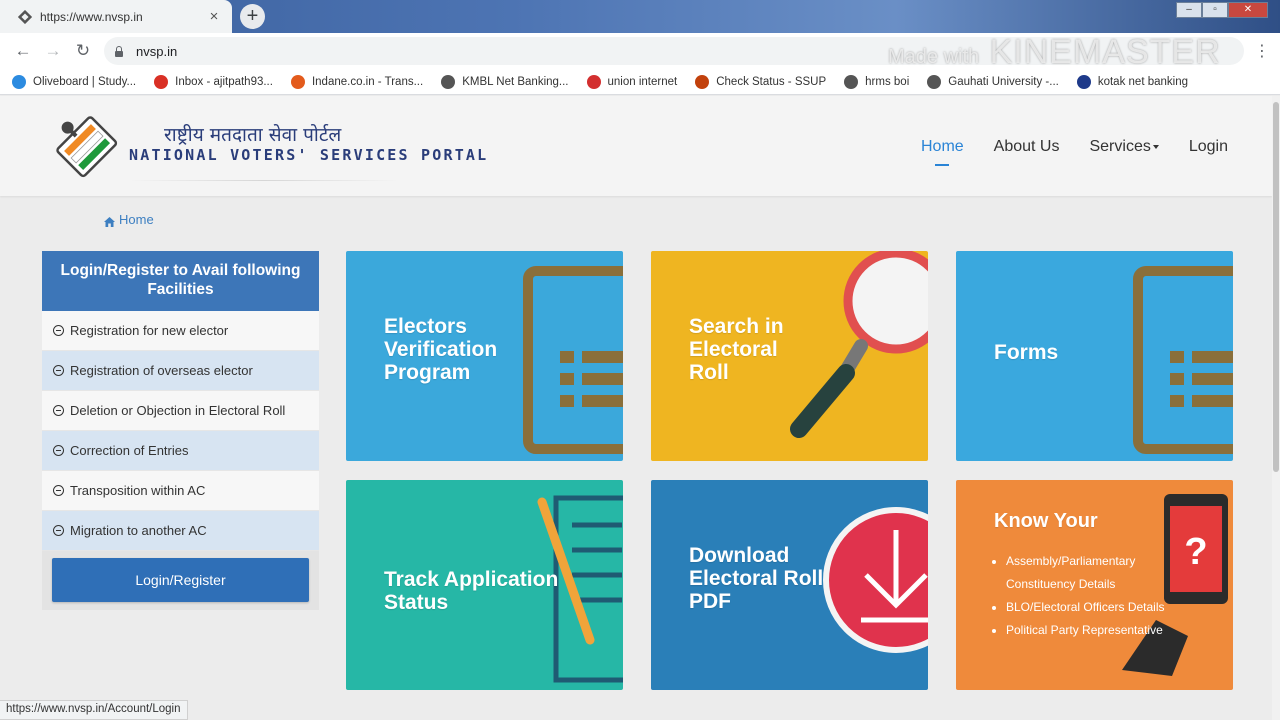 The width and height of the screenshot is (1280, 720). I want to click on kinemaster-watermark: Made with KINEMASTER, so click(1054, 52).